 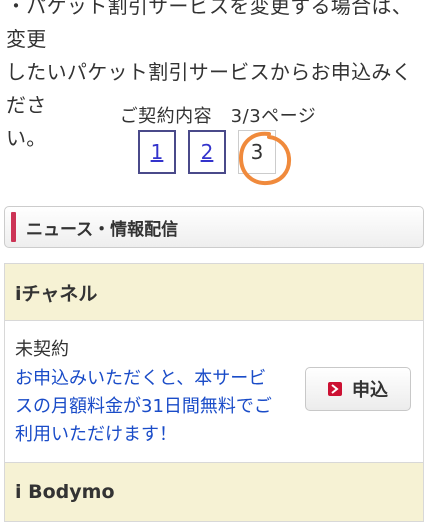 I want to click on page-link-1: 1, so click(x=157, y=152).